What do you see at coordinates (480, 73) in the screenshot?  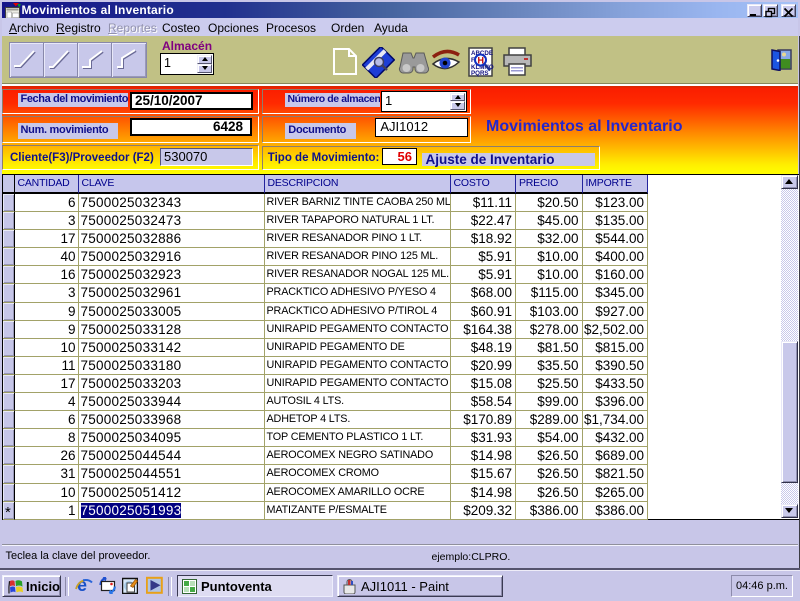 I see `svg-text: PQRS` at bounding box center [480, 73].